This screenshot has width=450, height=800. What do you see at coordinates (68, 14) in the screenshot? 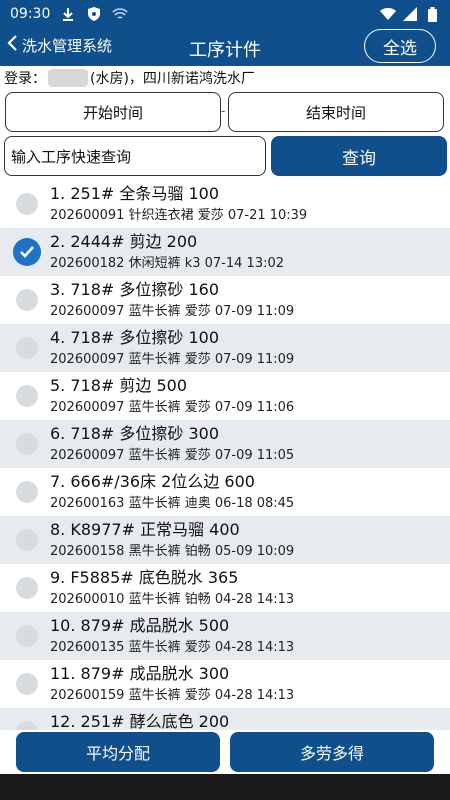
I see `download-icon` at bounding box center [68, 14].